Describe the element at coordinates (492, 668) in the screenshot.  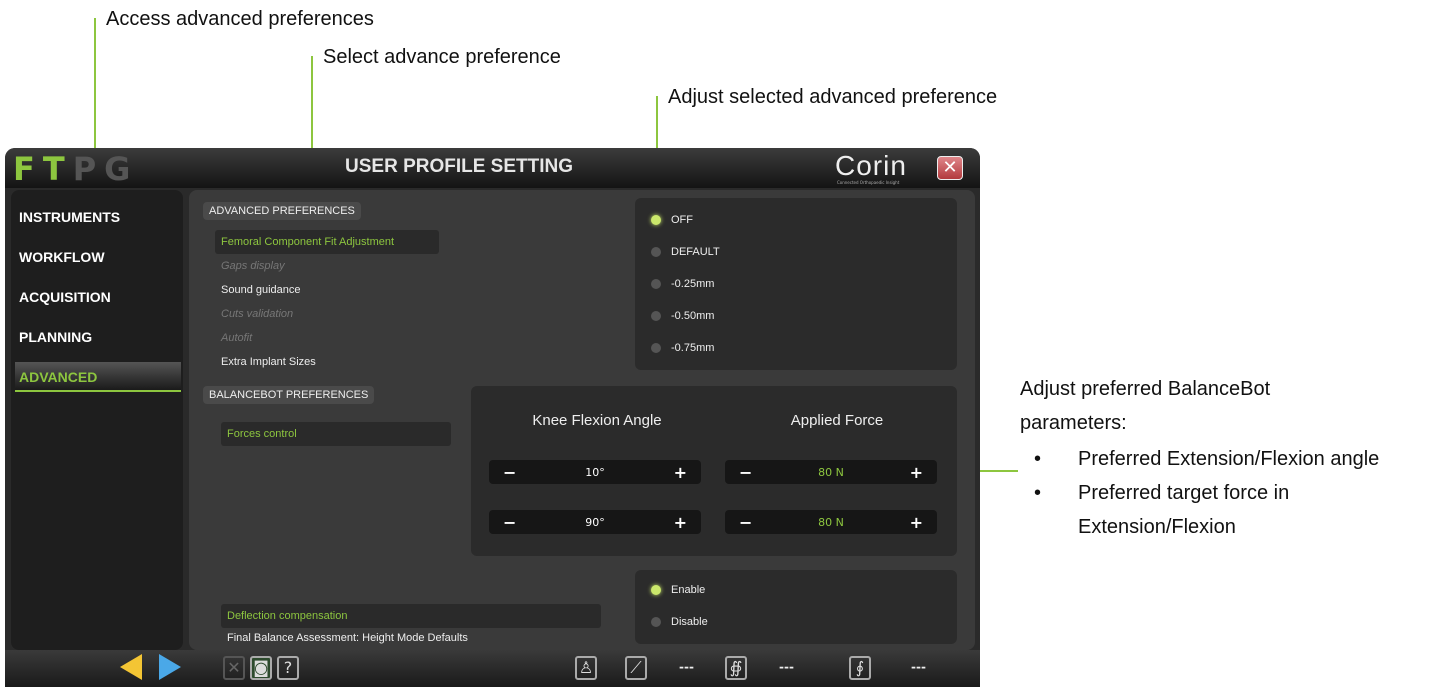
I see `bottom-toolbar: ✕ ◙ ? ♙ ⟋ --- ∯ --- ∮ ---` at that location.